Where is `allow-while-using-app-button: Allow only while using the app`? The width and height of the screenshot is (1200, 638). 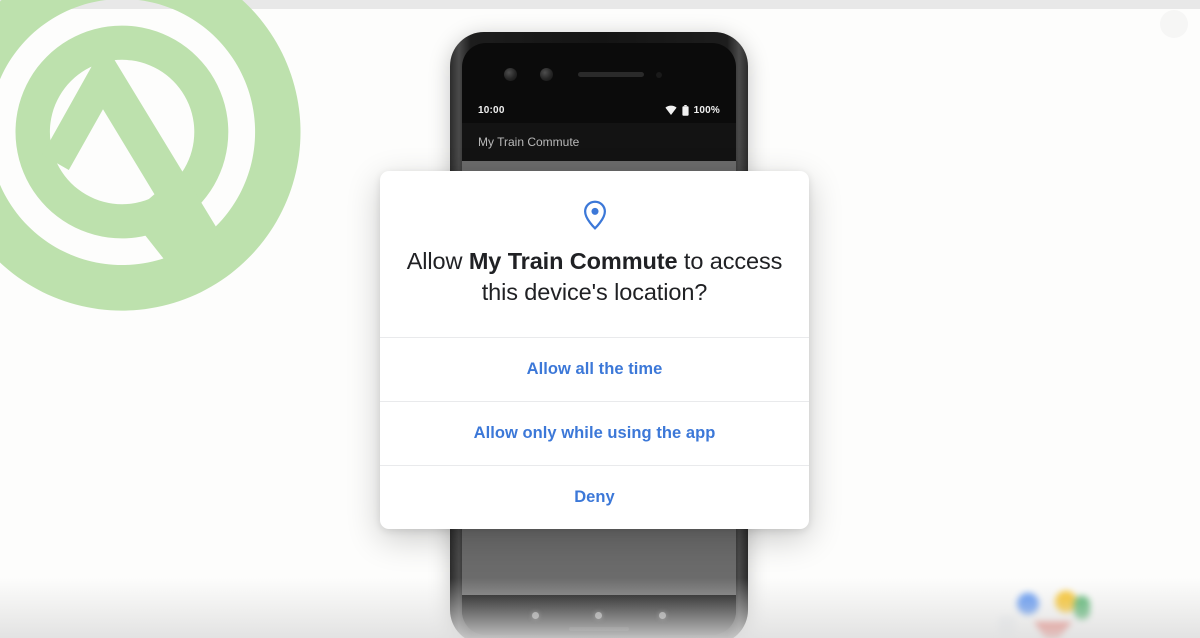 allow-while-using-app-button: Allow only while using the app is located at coordinates (594, 432).